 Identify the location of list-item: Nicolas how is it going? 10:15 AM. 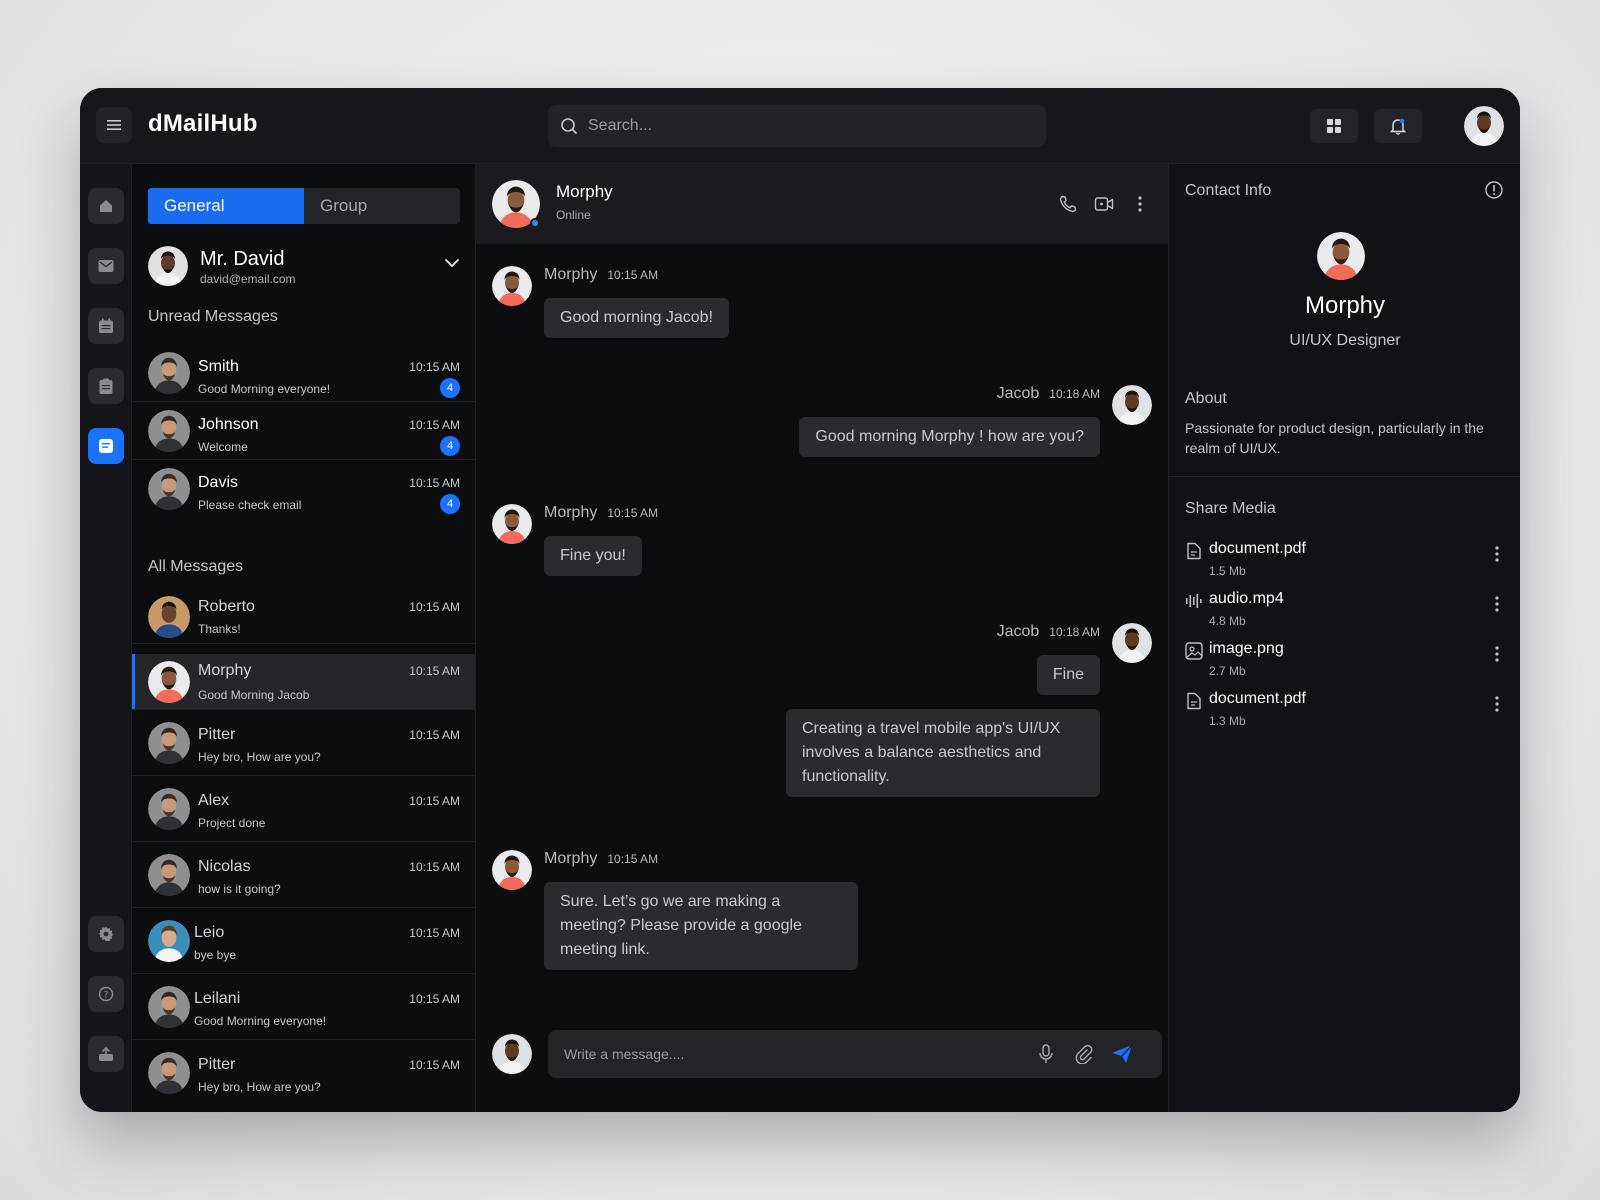
(303, 875).